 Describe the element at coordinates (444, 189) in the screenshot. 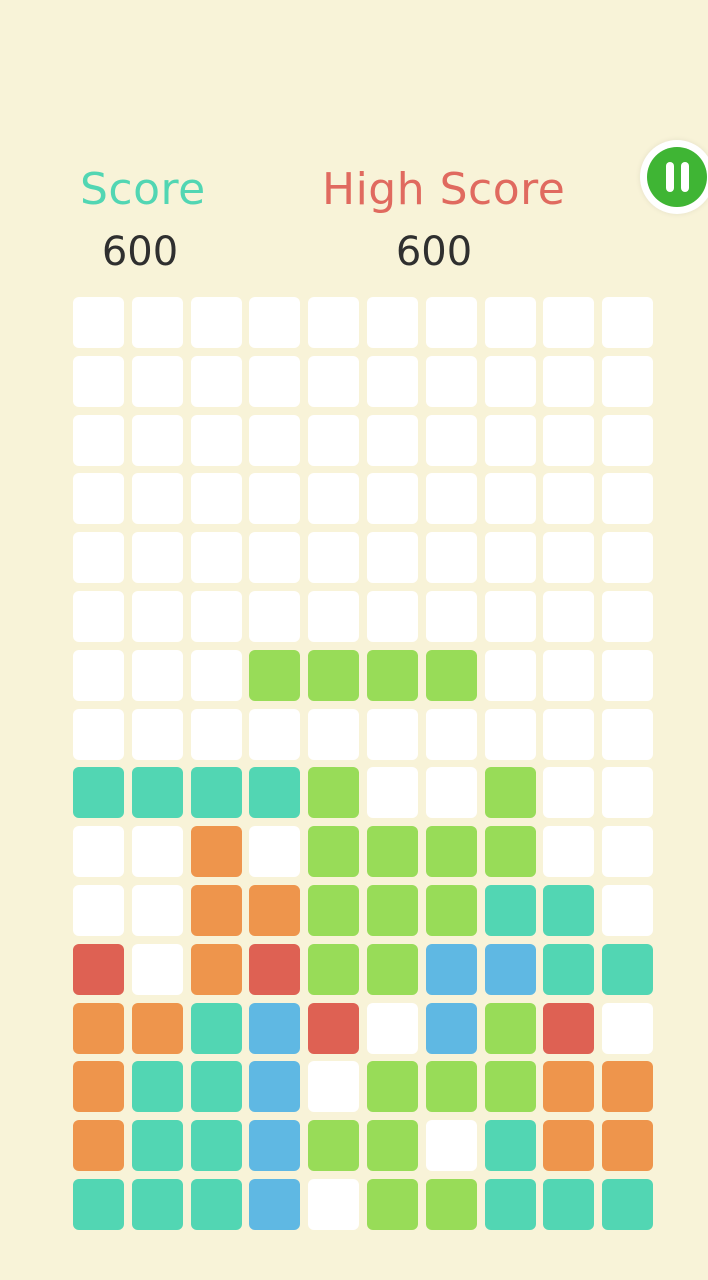

I see `high-score-label: High Score` at that location.